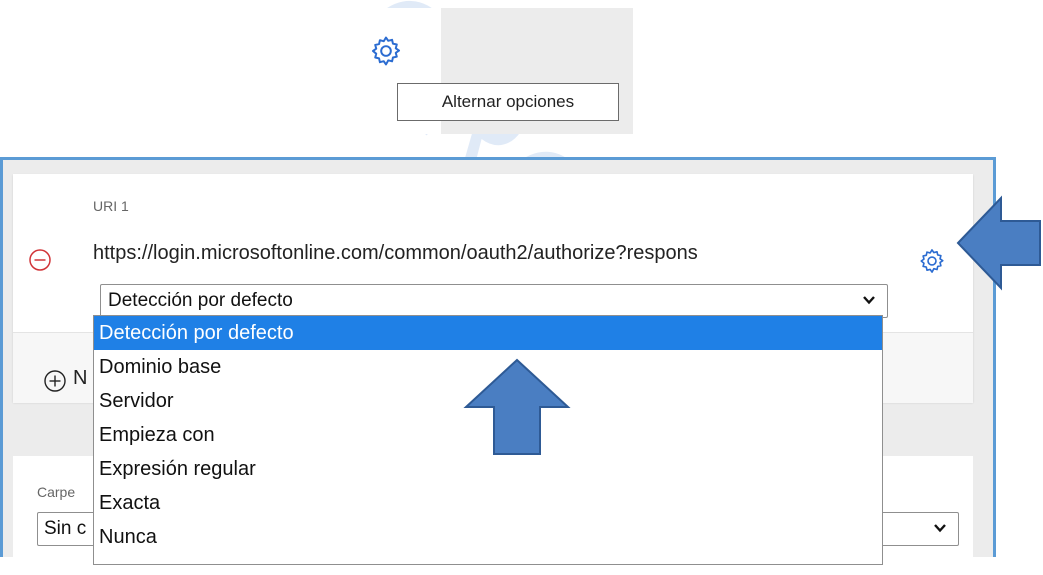 The height and width of the screenshot is (575, 1043). What do you see at coordinates (200, 300) in the screenshot?
I see `match-detection-value: Detección por defecto` at bounding box center [200, 300].